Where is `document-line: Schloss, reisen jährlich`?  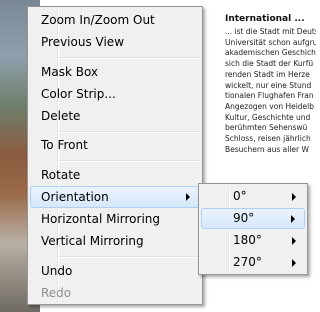 document-line: Schloss, reisen jährlich is located at coordinates (268, 139).